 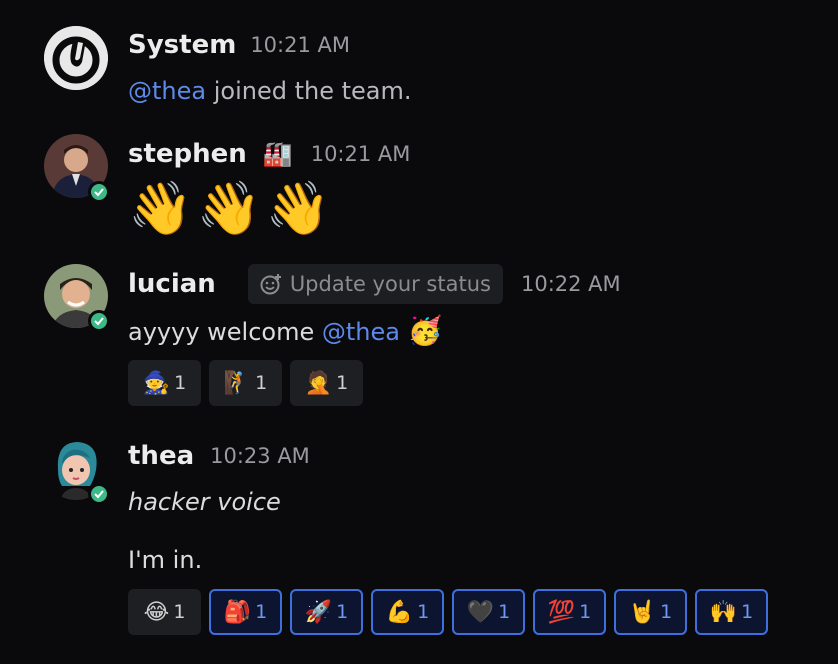 What do you see at coordinates (225, 332) in the screenshot?
I see `message-text: ayyyy welcome` at bounding box center [225, 332].